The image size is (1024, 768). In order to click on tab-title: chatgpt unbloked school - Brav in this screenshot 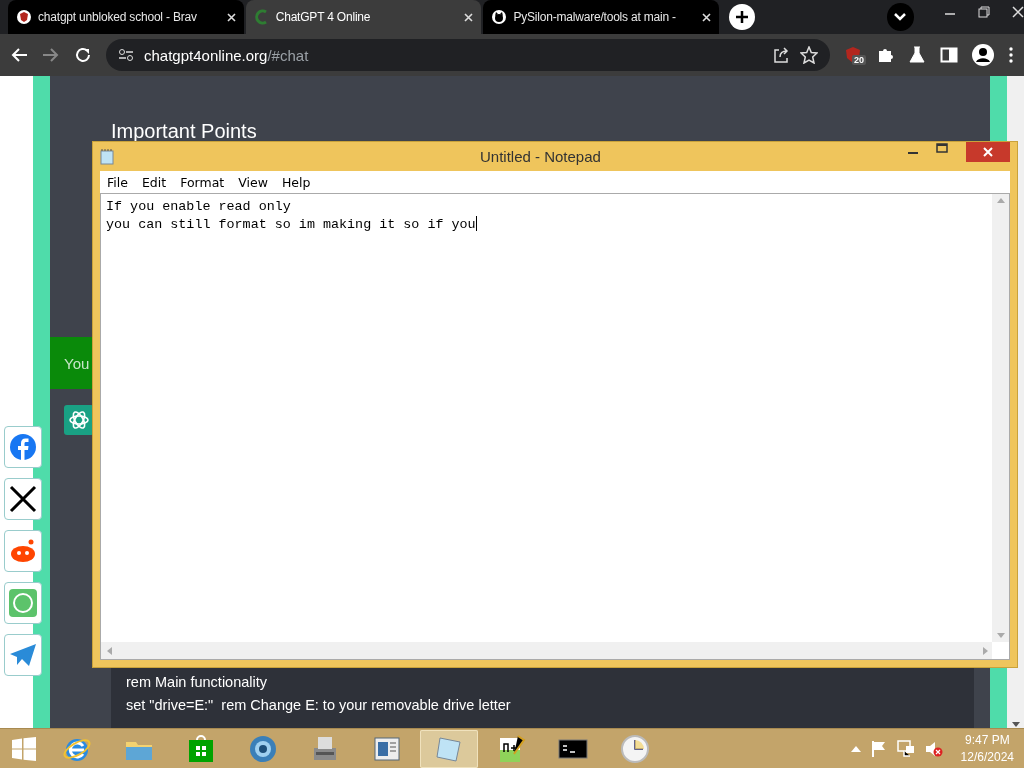, I will do `click(118, 17)`.